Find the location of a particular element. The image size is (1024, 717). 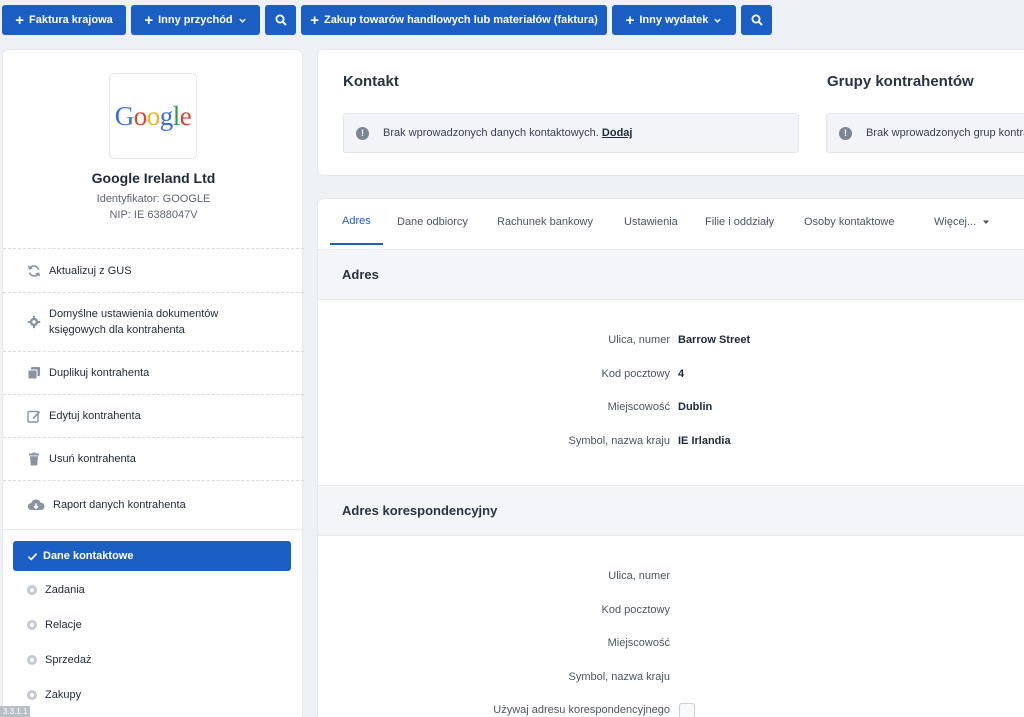

groups-title: Grupy kontrahentów is located at coordinates (900, 81).